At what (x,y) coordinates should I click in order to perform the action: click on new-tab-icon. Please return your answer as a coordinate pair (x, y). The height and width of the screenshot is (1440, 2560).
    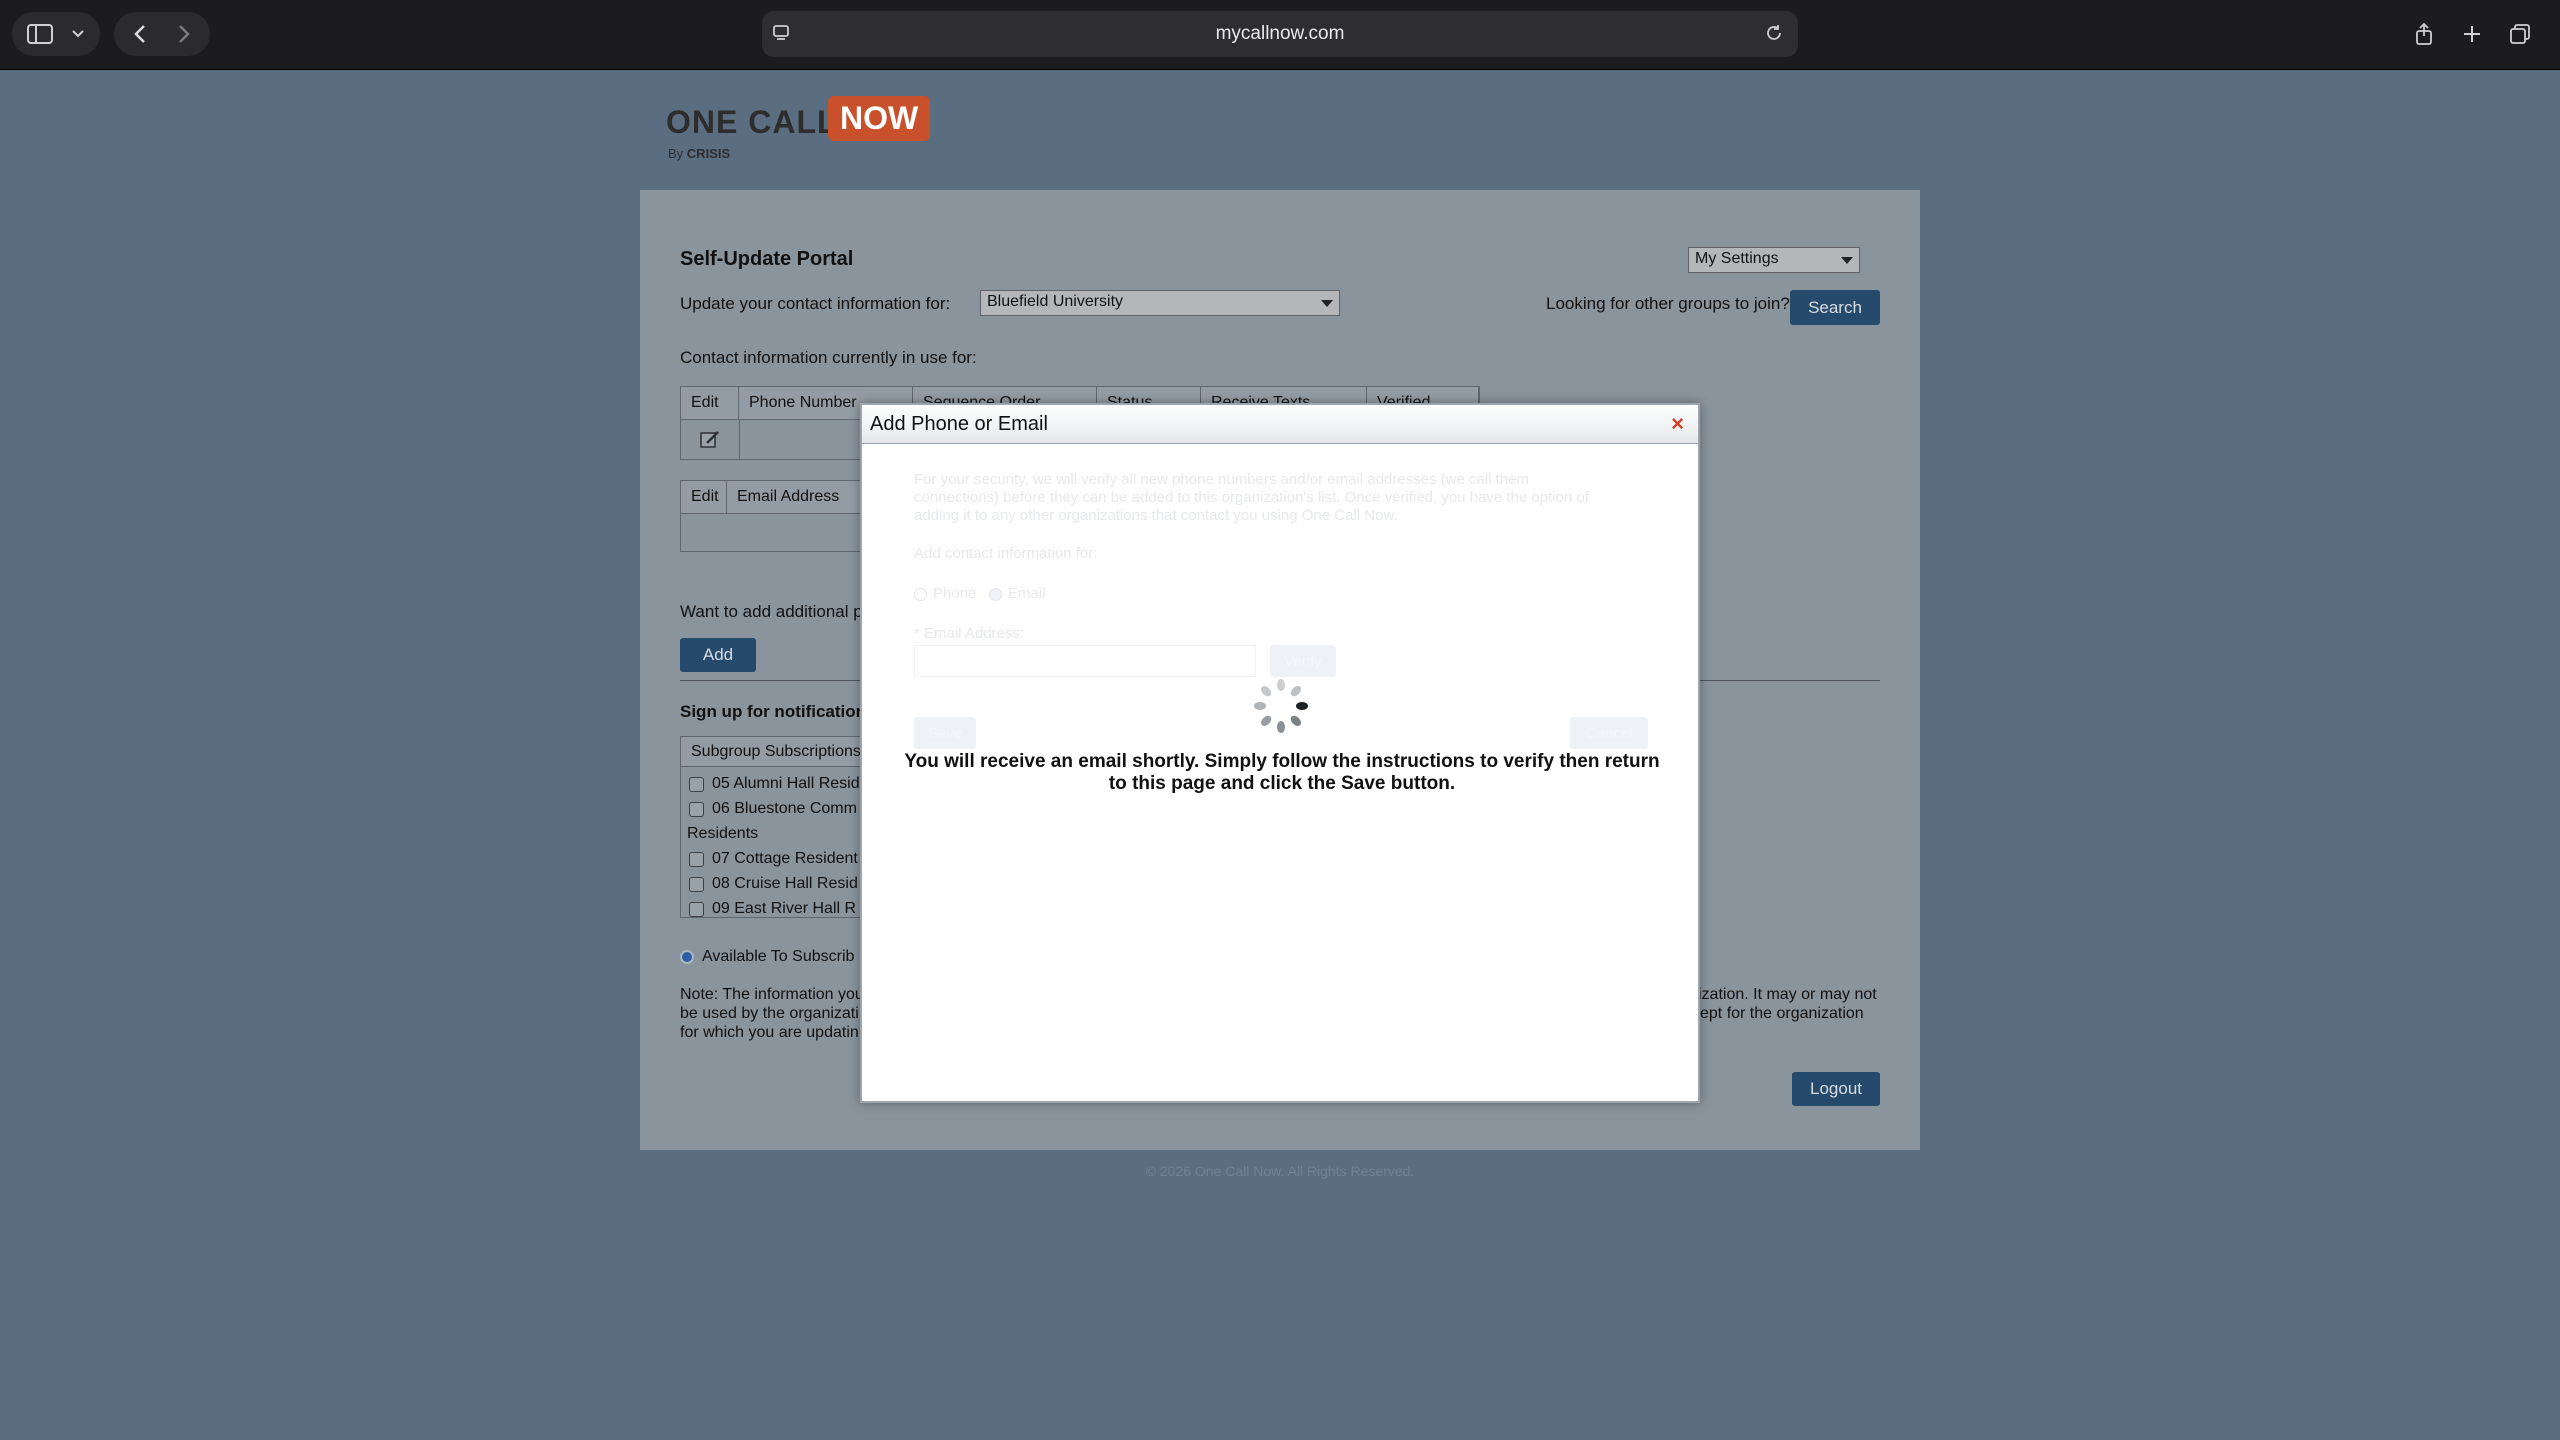
    Looking at the image, I should click on (2472, 34).